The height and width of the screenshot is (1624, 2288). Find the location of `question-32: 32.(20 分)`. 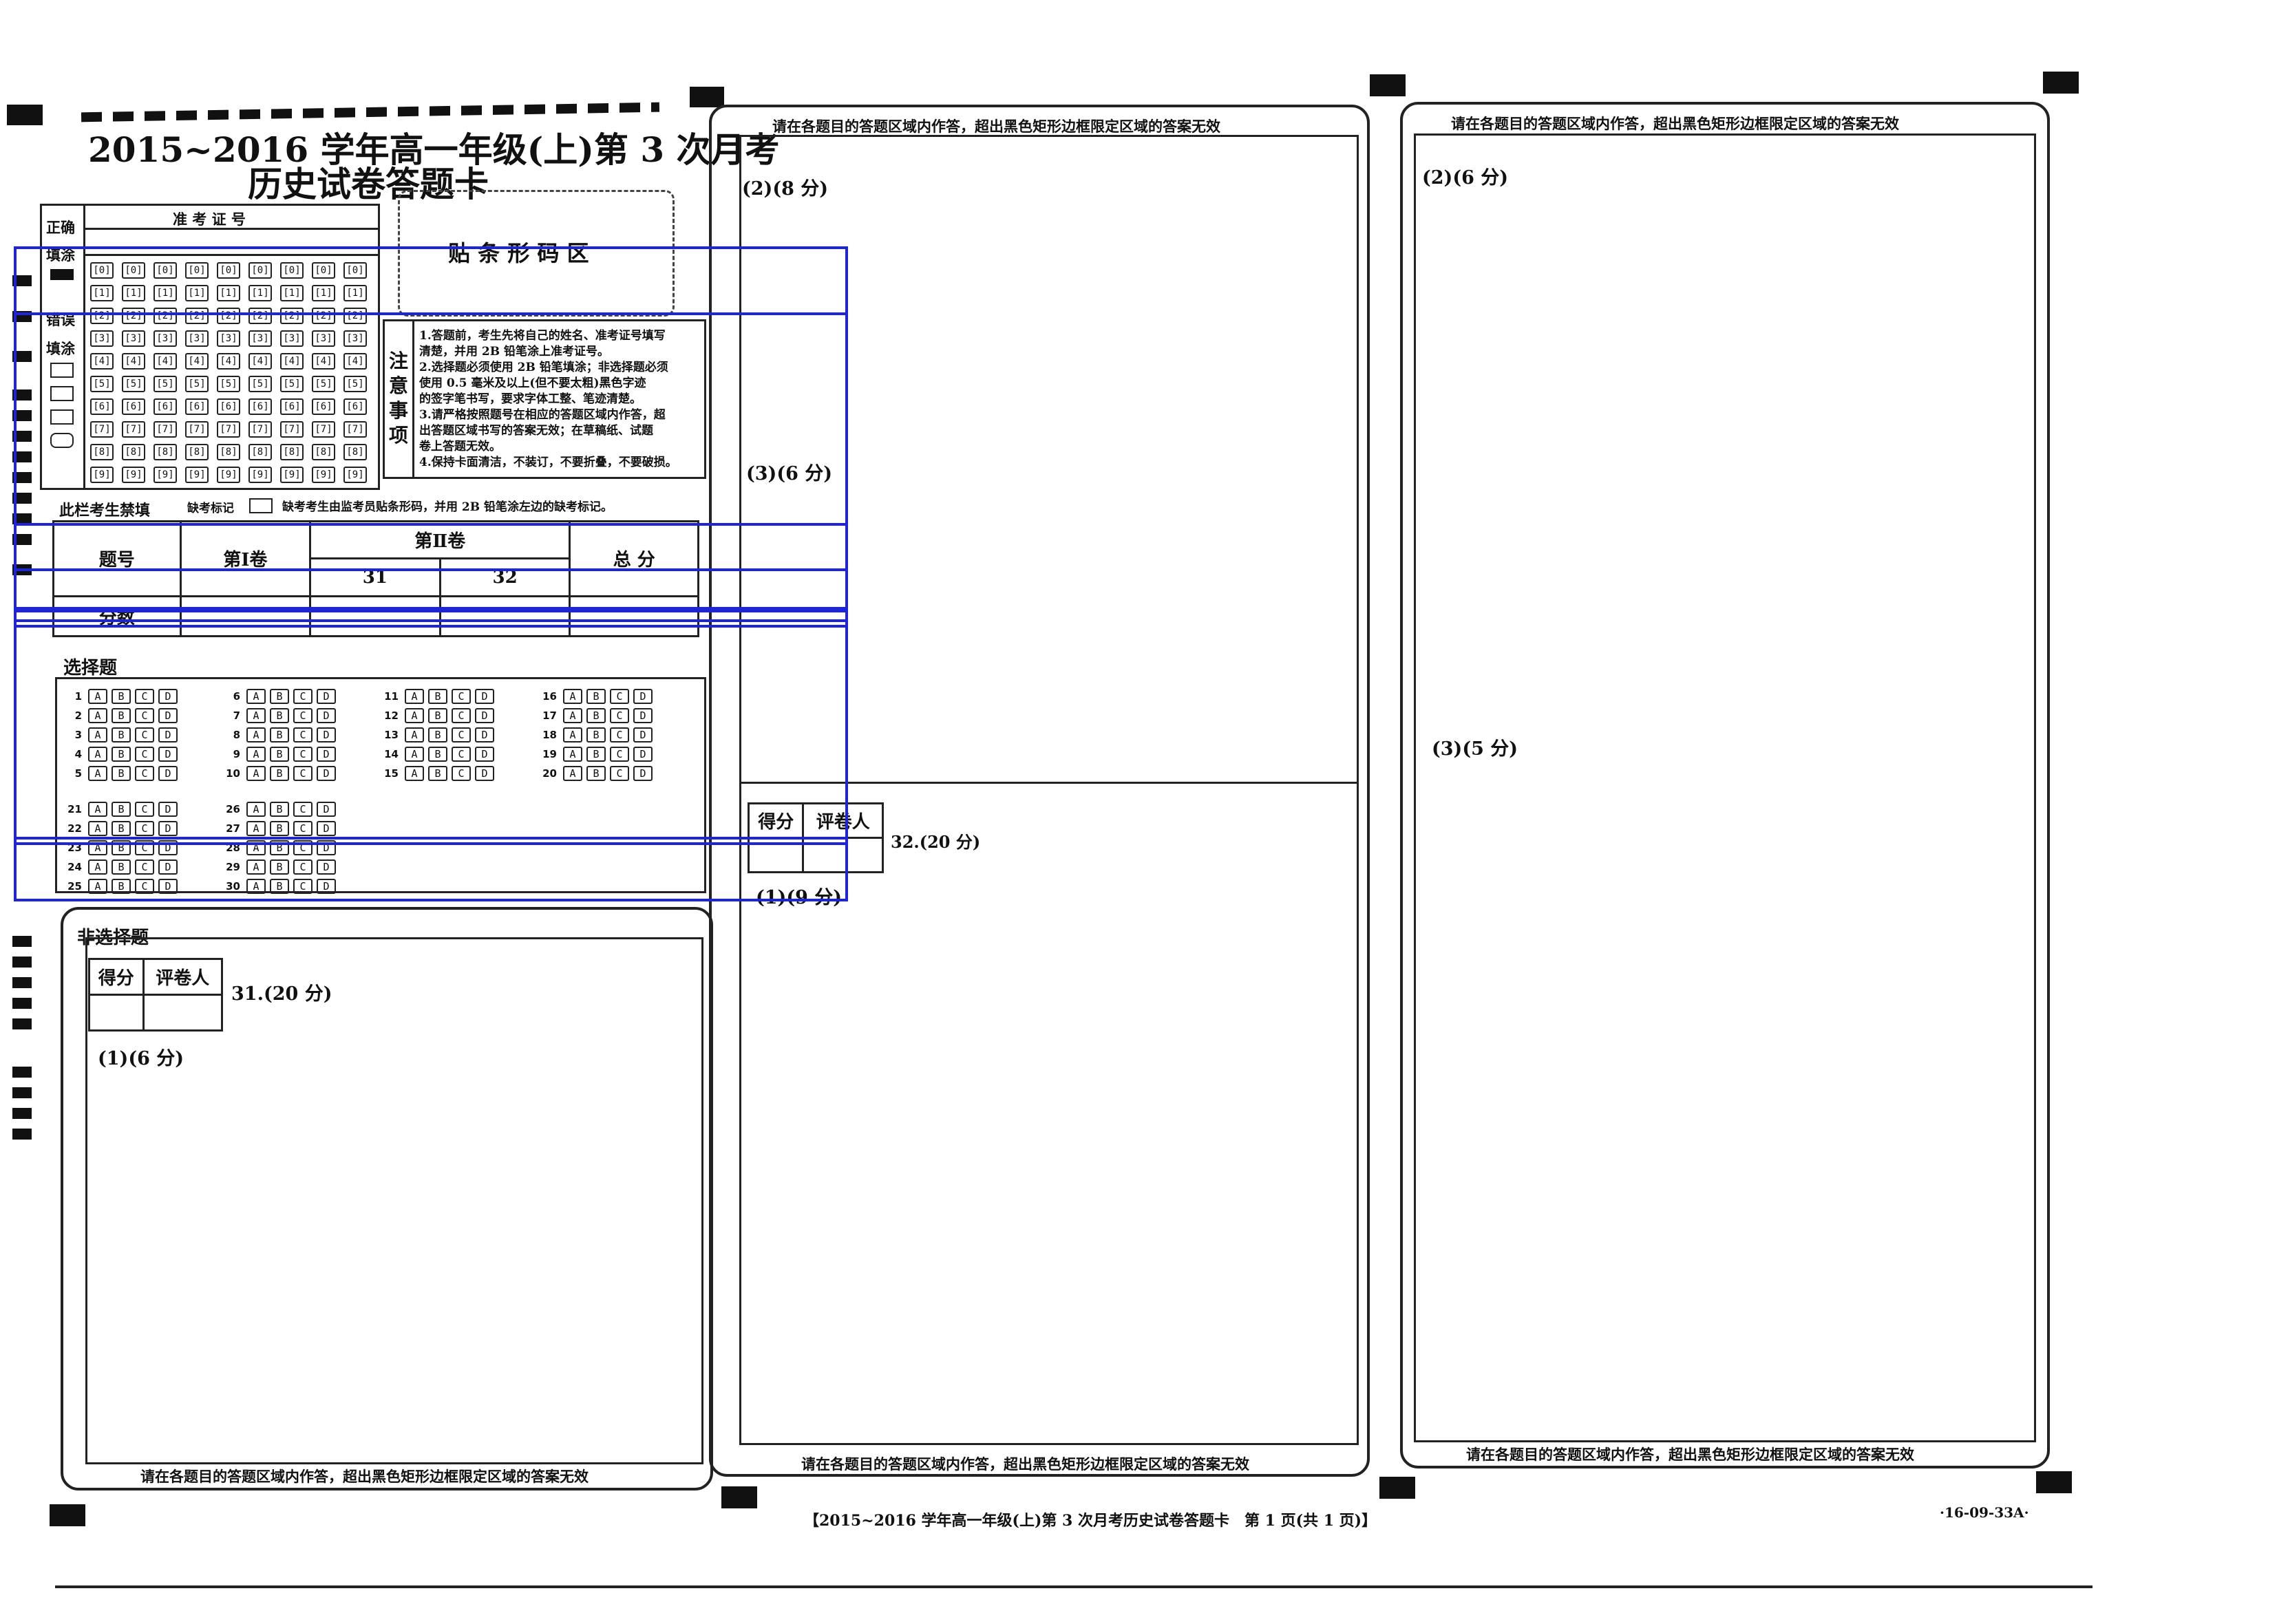

question-32: 32.(20 分) is located at coordinates (936, 842).